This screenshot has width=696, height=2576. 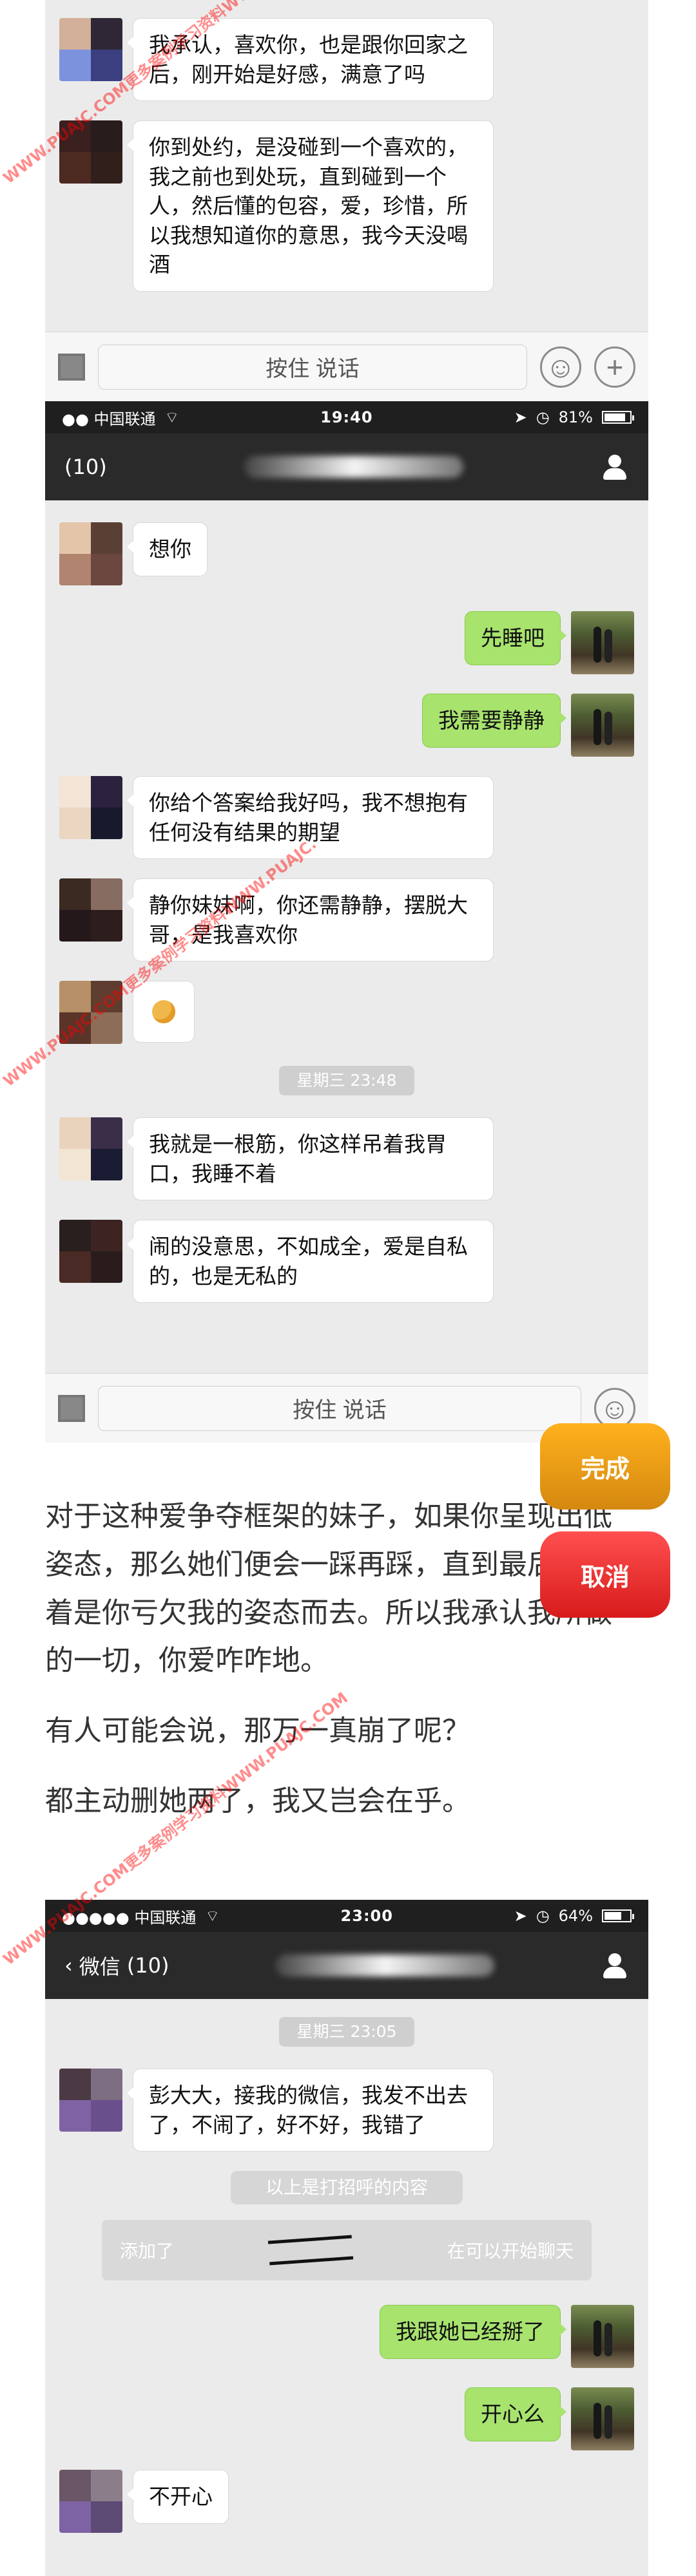 I want to click on chat-message-row: 彭大大，接我的微信，我发不出去了，不闹了，好不好，我错了, so click(x=347, y=2110).